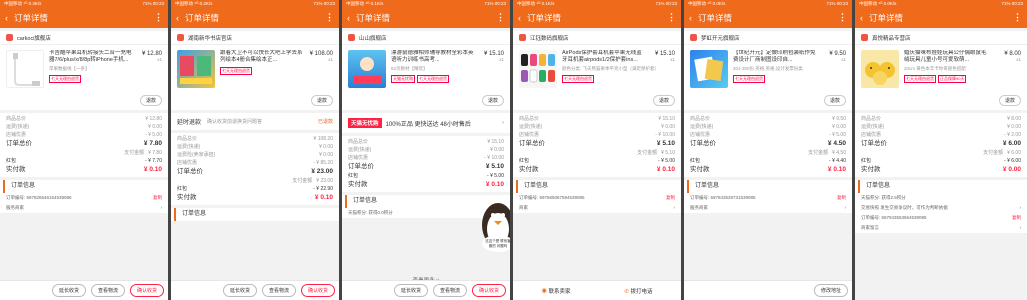 The image size is (1027, 300). I want to click on goods-tag: 七天无理由退货, so click(920, 79).